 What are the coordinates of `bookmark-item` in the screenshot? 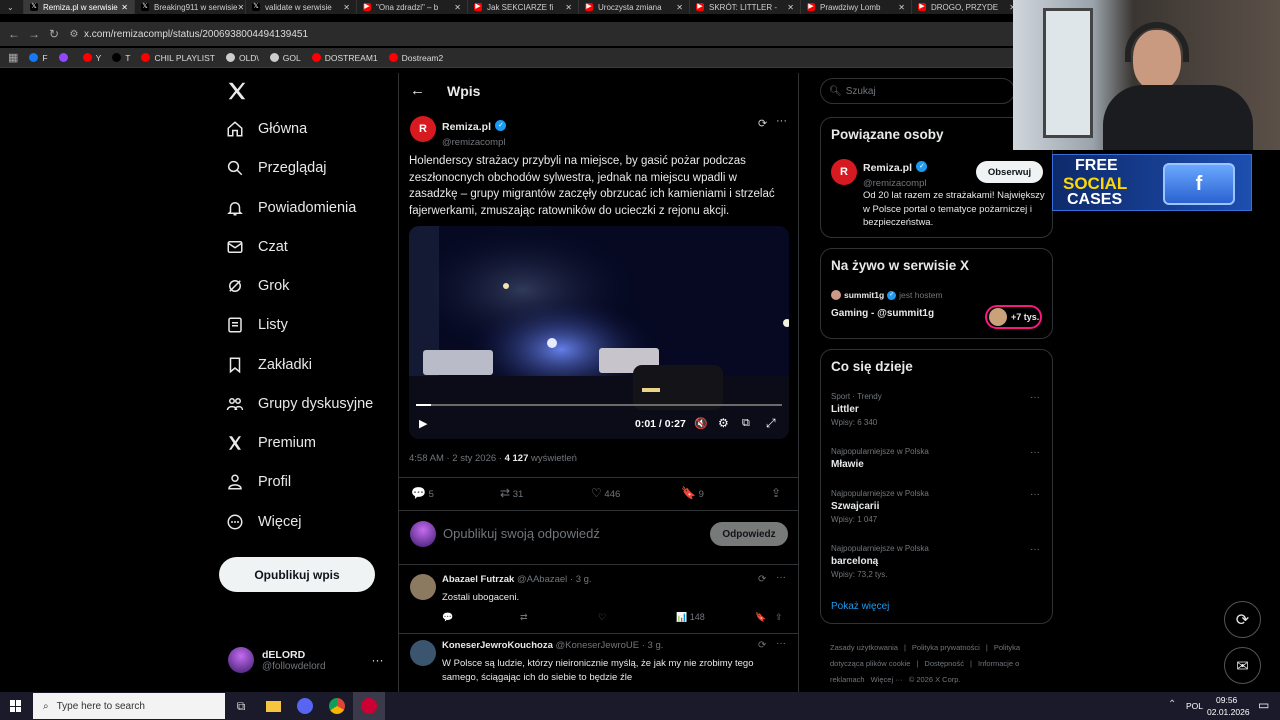 It's located at (65, 57).